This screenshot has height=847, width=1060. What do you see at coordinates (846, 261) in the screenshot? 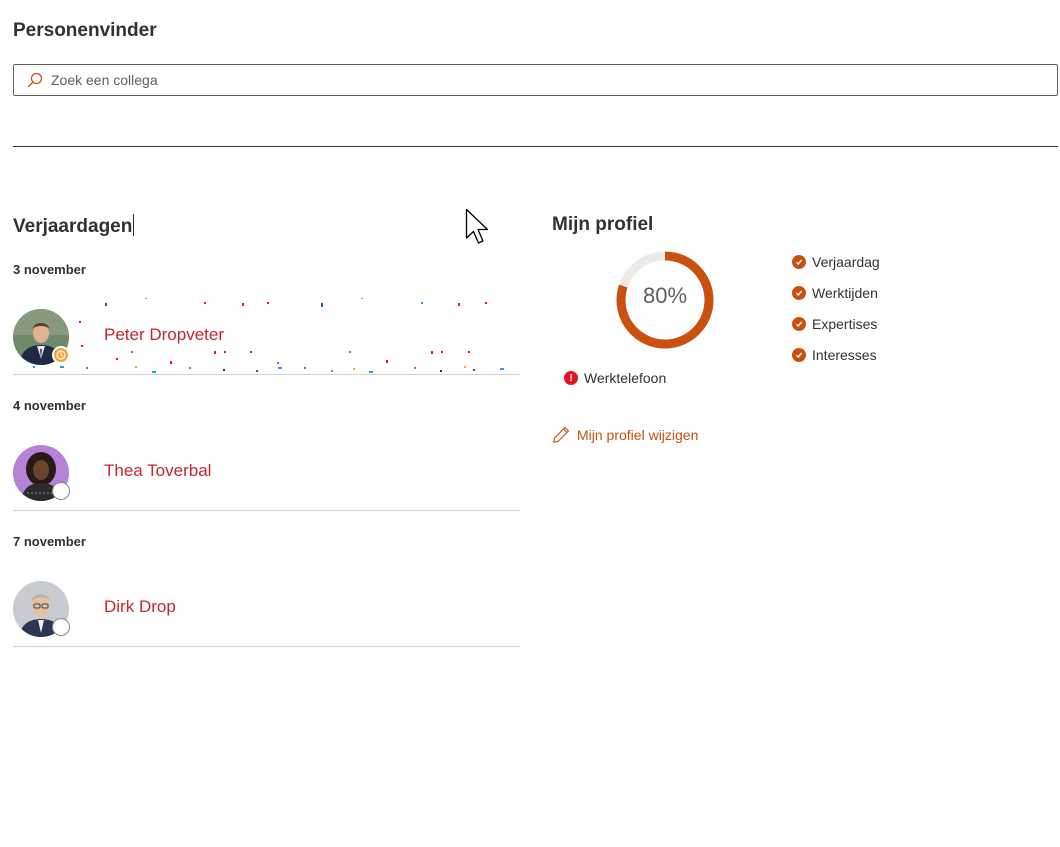
I see `completed-item-label: Verjaardag` at bounding box center [846, 261].